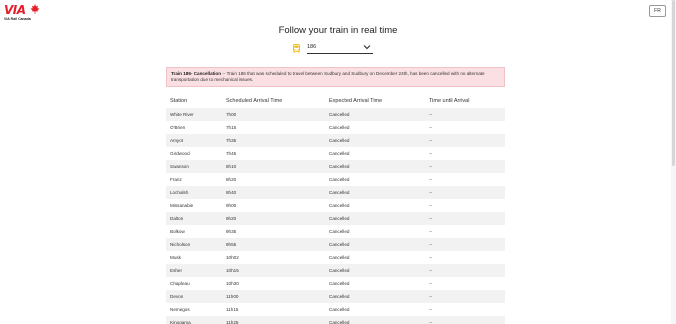  Describe the element at coordinates (15, 10) in the screenshot. I see `logo-wordmark: VIA` at that location.